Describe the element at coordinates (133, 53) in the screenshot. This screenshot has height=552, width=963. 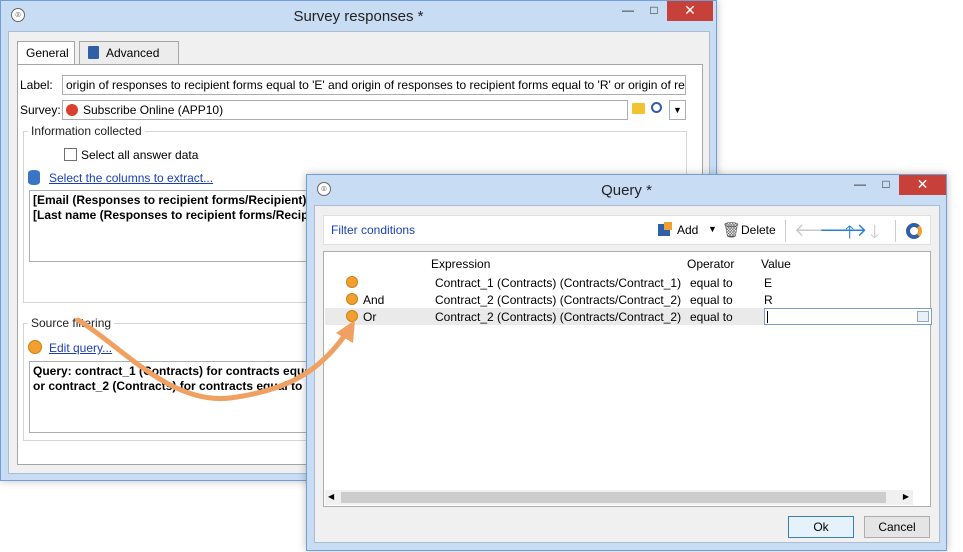
I see `tab-advanced-label: Advanced` at that location.